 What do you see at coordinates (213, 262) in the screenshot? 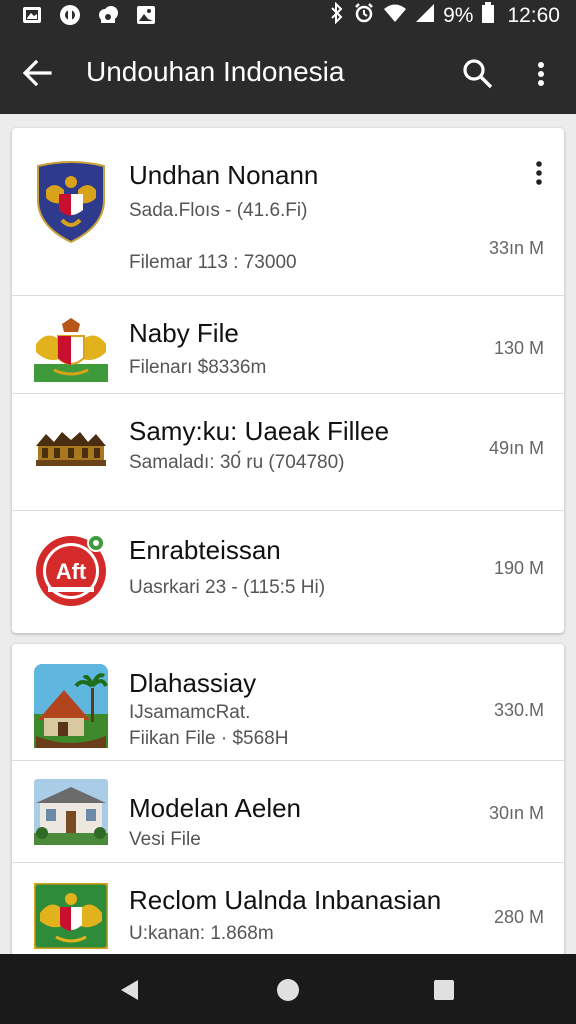
I see `file-detail: Filemar 113 : 73000` at bounding box center [213, 262].